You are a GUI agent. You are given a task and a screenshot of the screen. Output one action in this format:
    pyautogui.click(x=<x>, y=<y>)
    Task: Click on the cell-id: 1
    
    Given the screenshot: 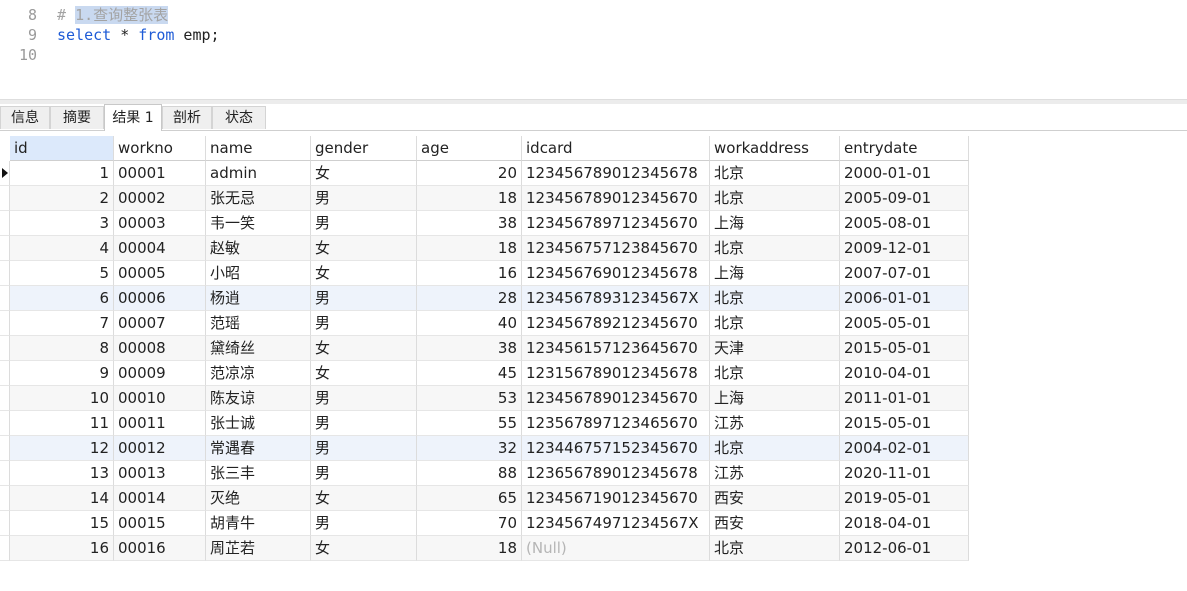 What is the action you would take?
    pyautogui.click(x=62, y=173)
    